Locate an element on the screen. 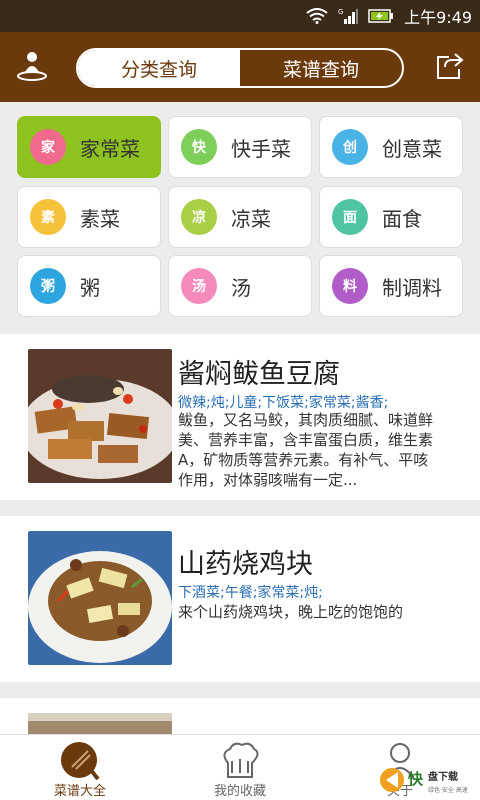  category-icon: 汤 is located at coordinates (199, 286).